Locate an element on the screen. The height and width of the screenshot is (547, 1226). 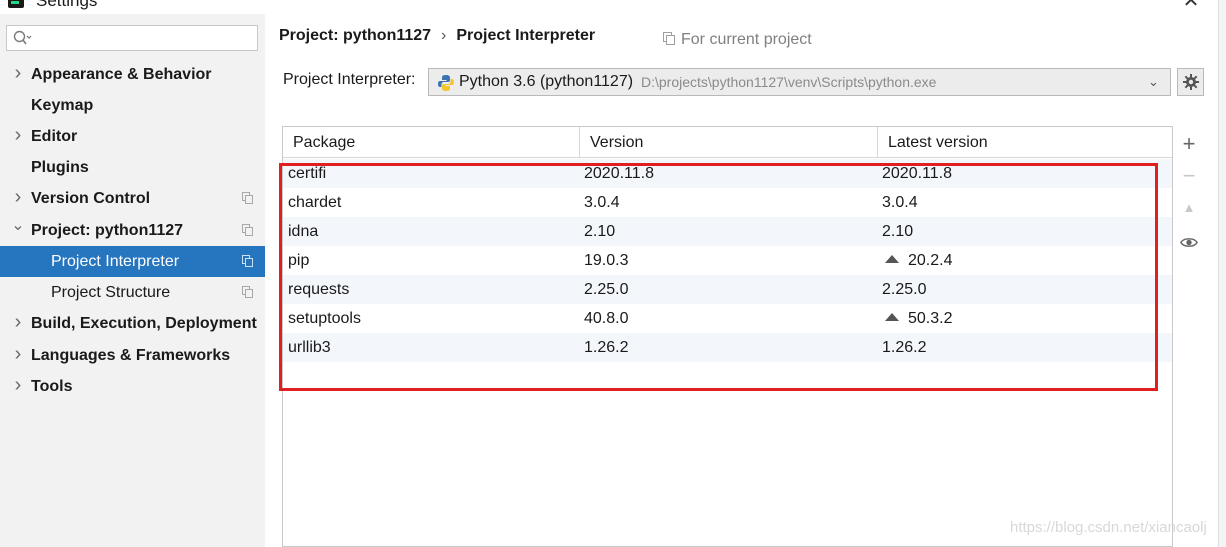
sidebar-item-label: Appearance & Behavior is located at coordinates (121, 74).